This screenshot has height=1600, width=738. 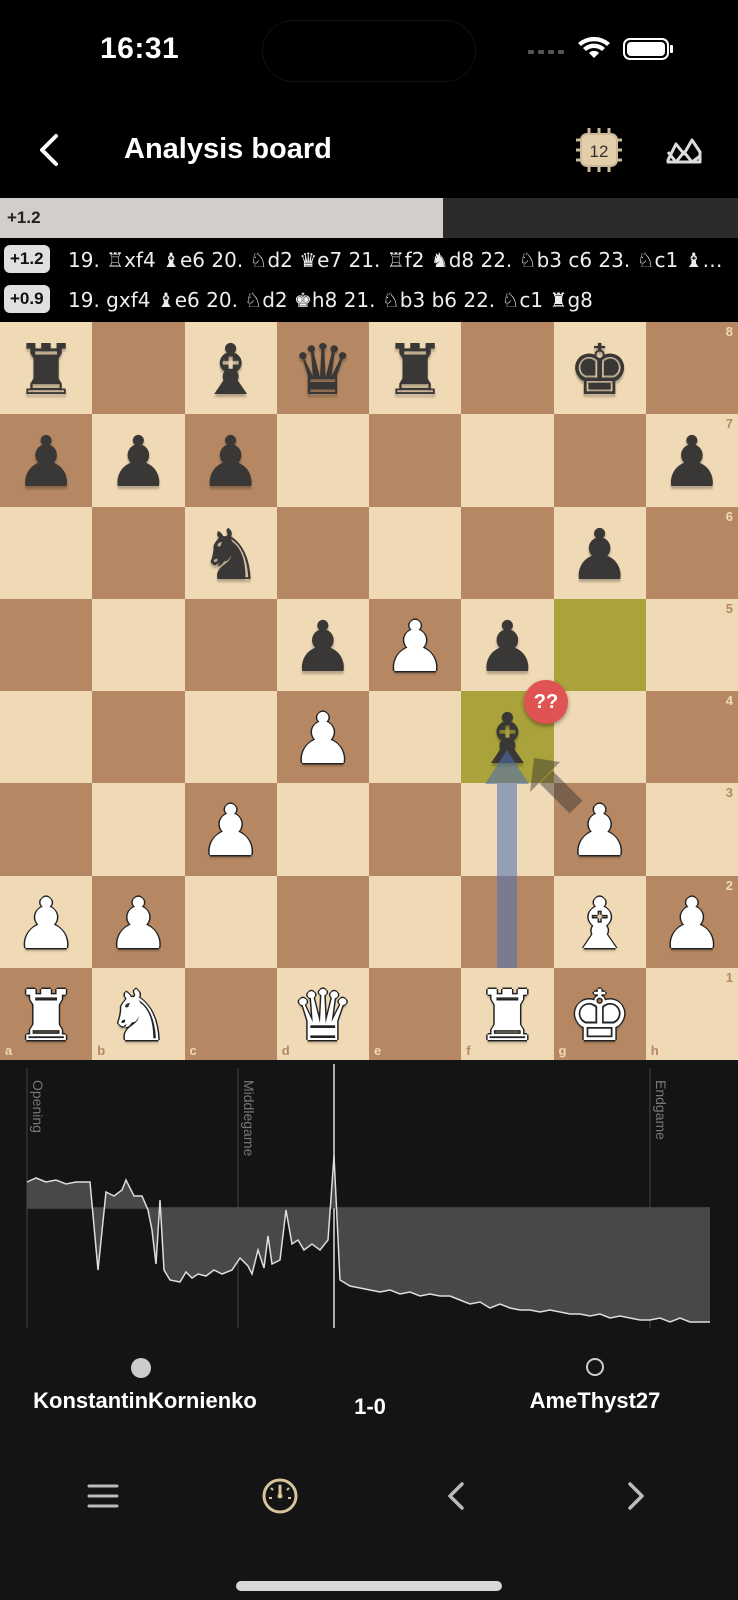 What do you see at coordinates (729, 331) in the screenshot?
I see `rank-coordinate: 8` at bounding box center [729, 331].